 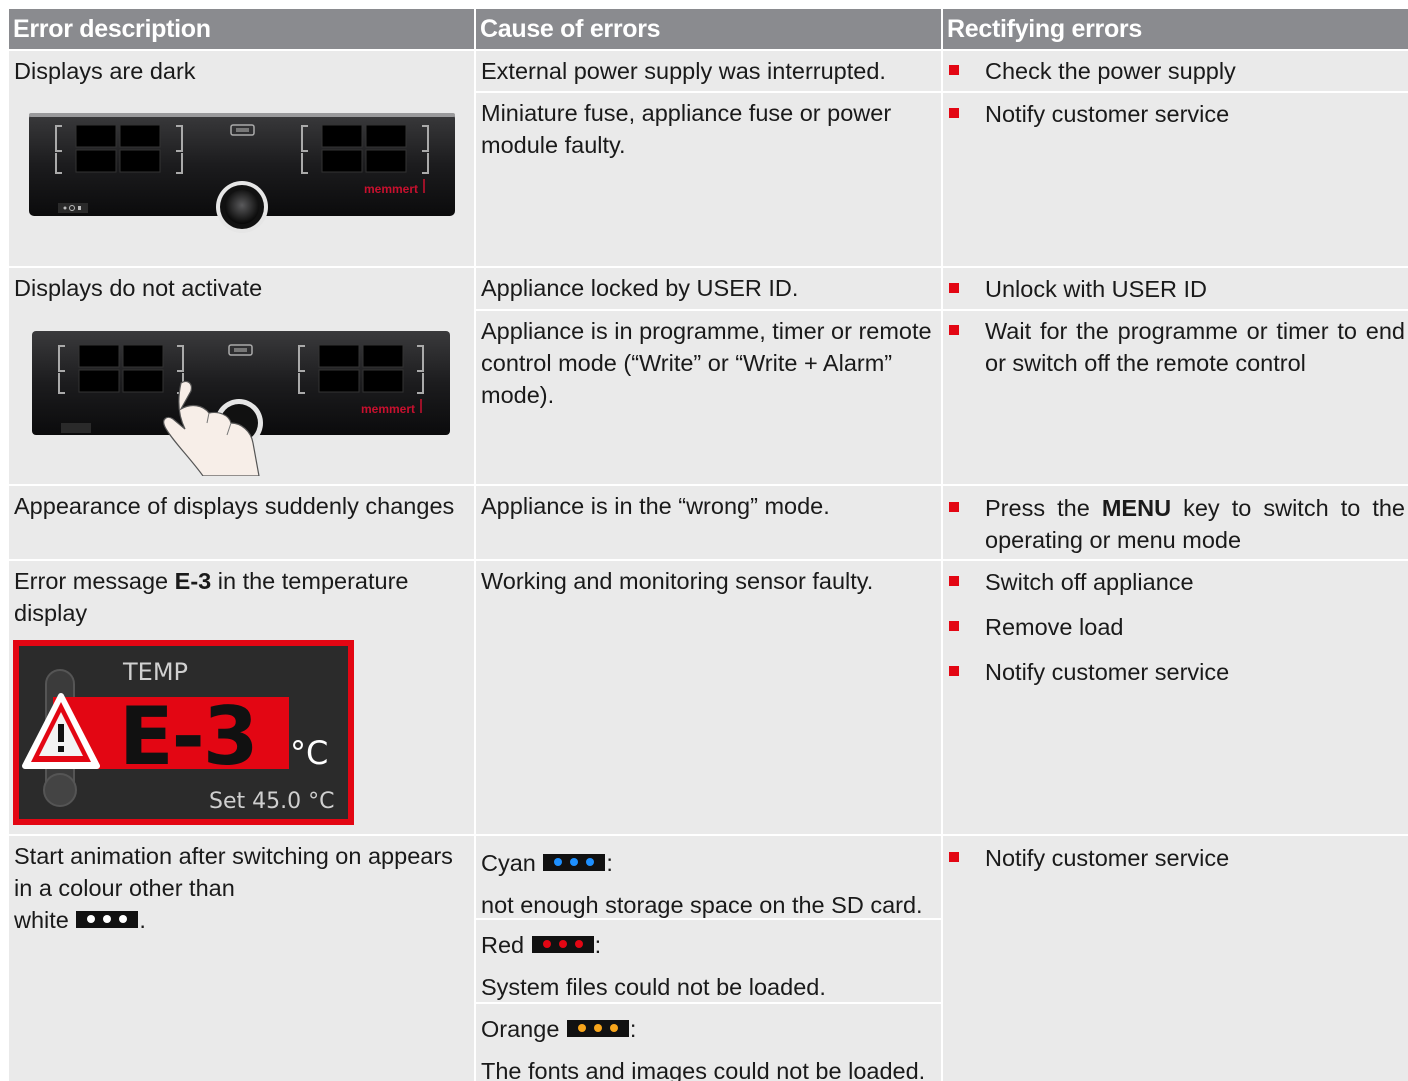 I want to click on row4-cause-text: Working and monitoring sensor faulty., so click(x=677, y=581).